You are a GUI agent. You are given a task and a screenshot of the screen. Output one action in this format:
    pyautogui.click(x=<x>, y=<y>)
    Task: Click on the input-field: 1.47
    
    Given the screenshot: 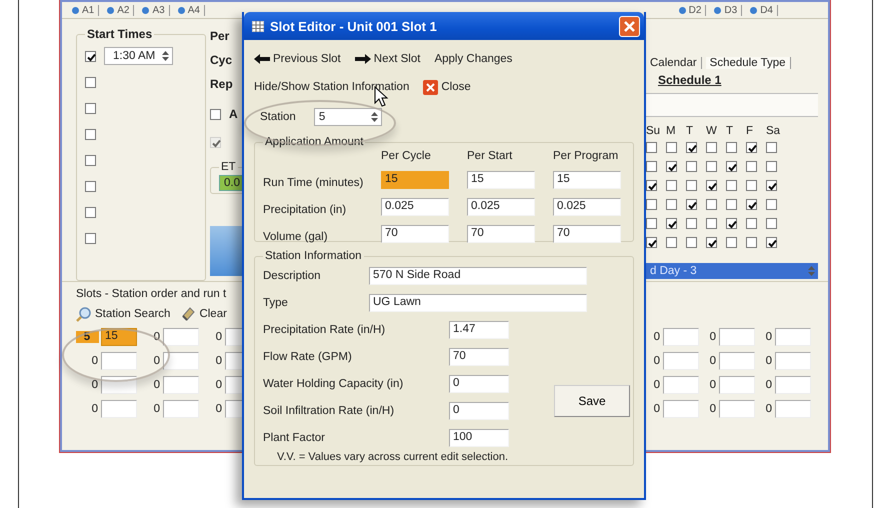 What is the action you would take?
    pyautogui.click(x=479, y=329)
    